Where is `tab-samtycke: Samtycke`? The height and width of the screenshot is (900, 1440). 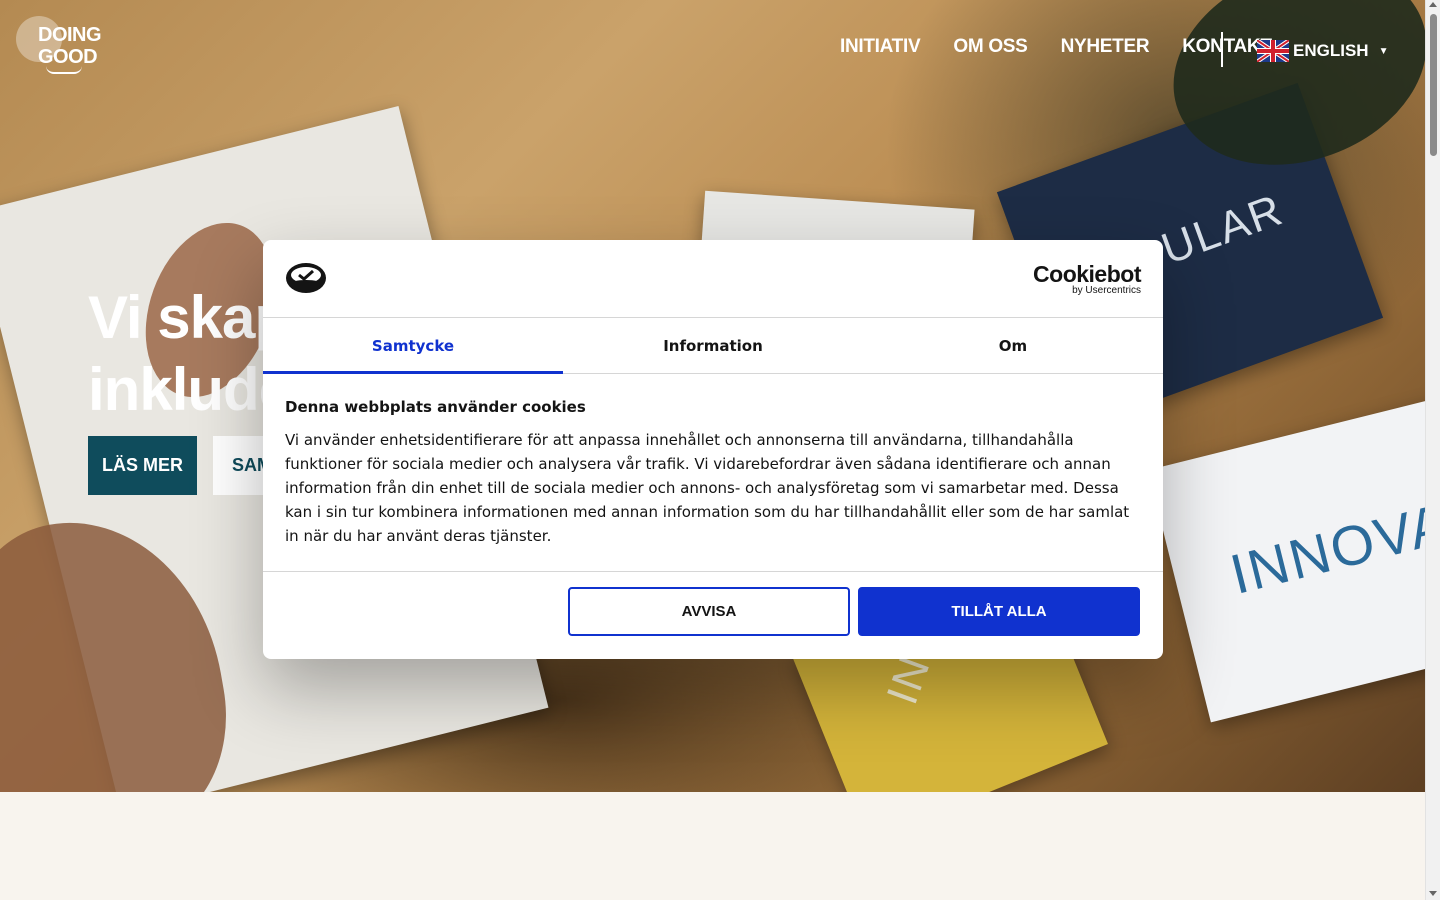 tab-samtycke: Samtycke is located at coordinates (413, 346).